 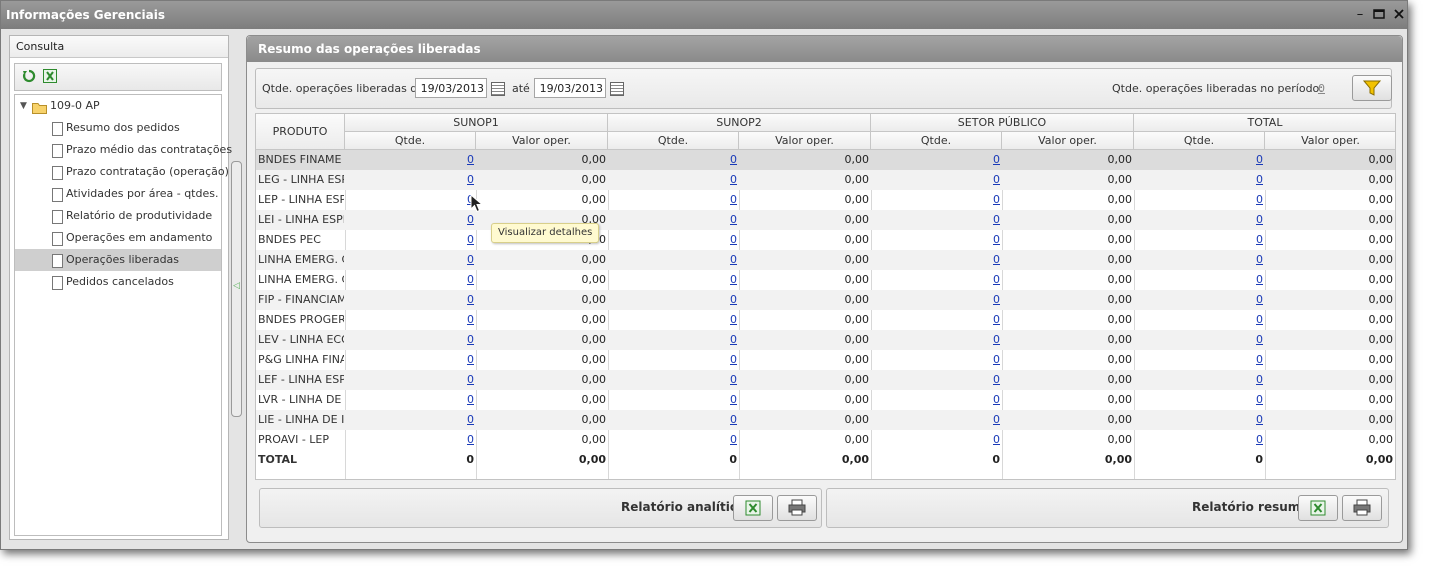 What do you see at coordinates (118, 260) in the screenshot?
I see `tree-item-operacoes-liberadas: Operações liberadas` at bounding box center [118, 260].